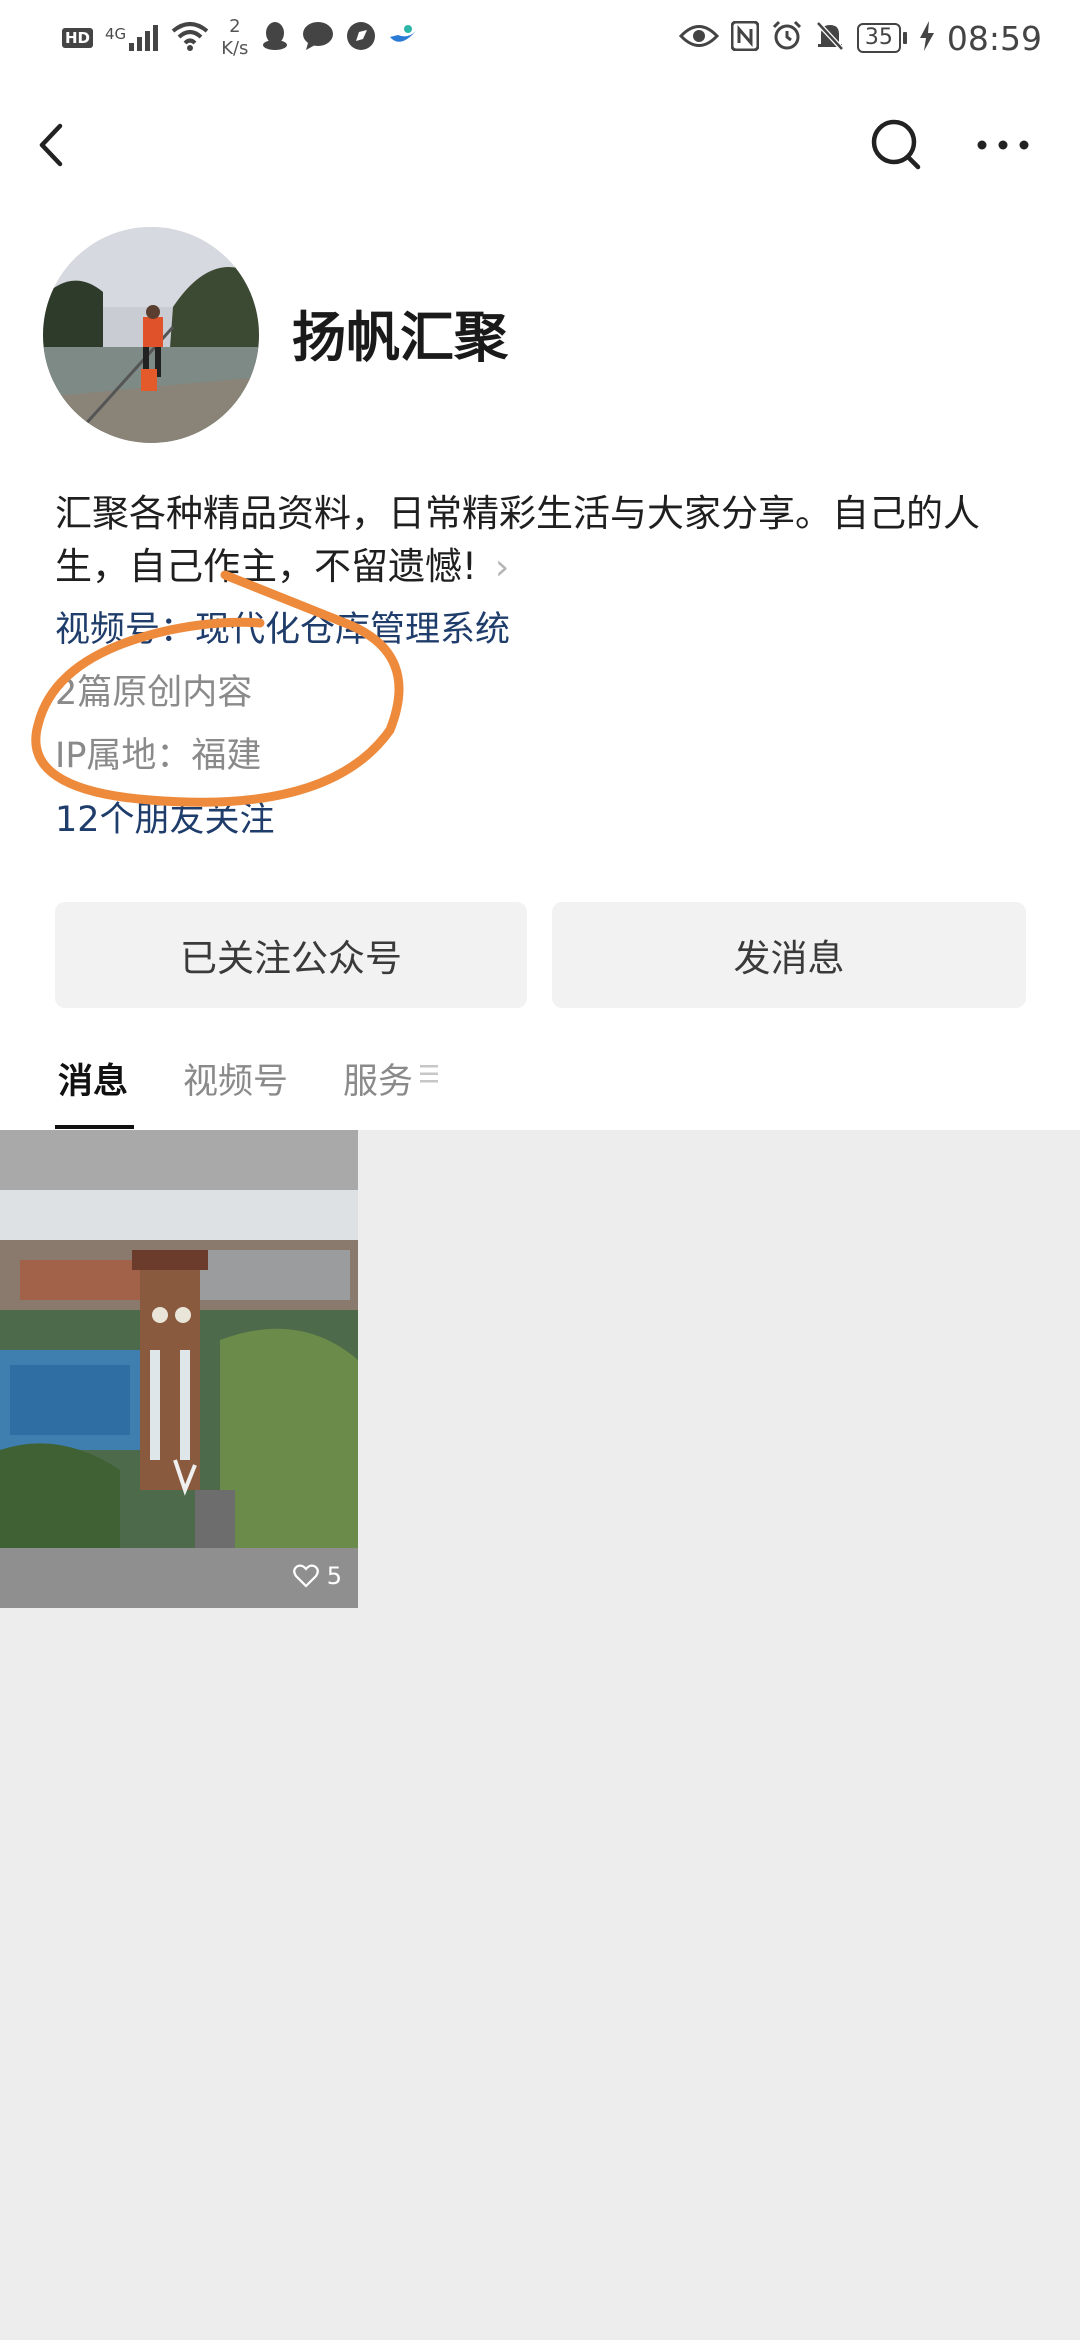 This screenshot has height=2340, width=1080. I want to click on heart-icon, so click(305, 1576).